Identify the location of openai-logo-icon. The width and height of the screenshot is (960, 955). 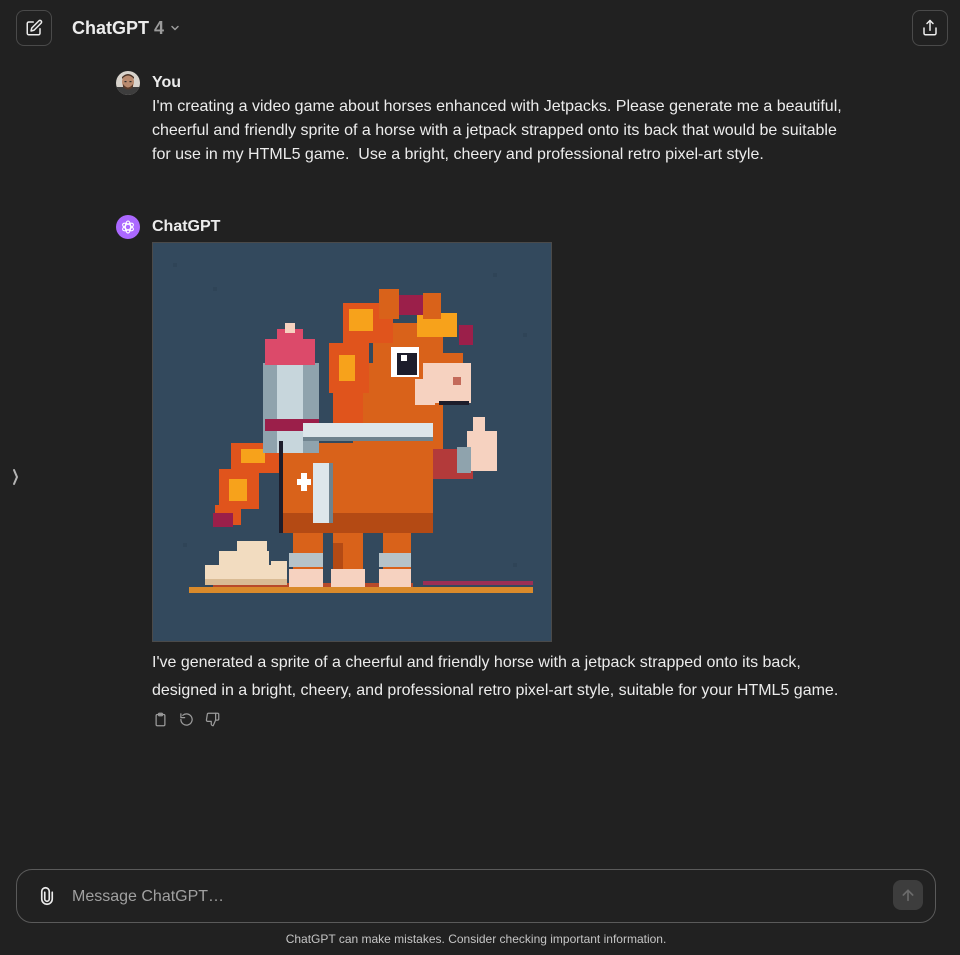
(128, 227).